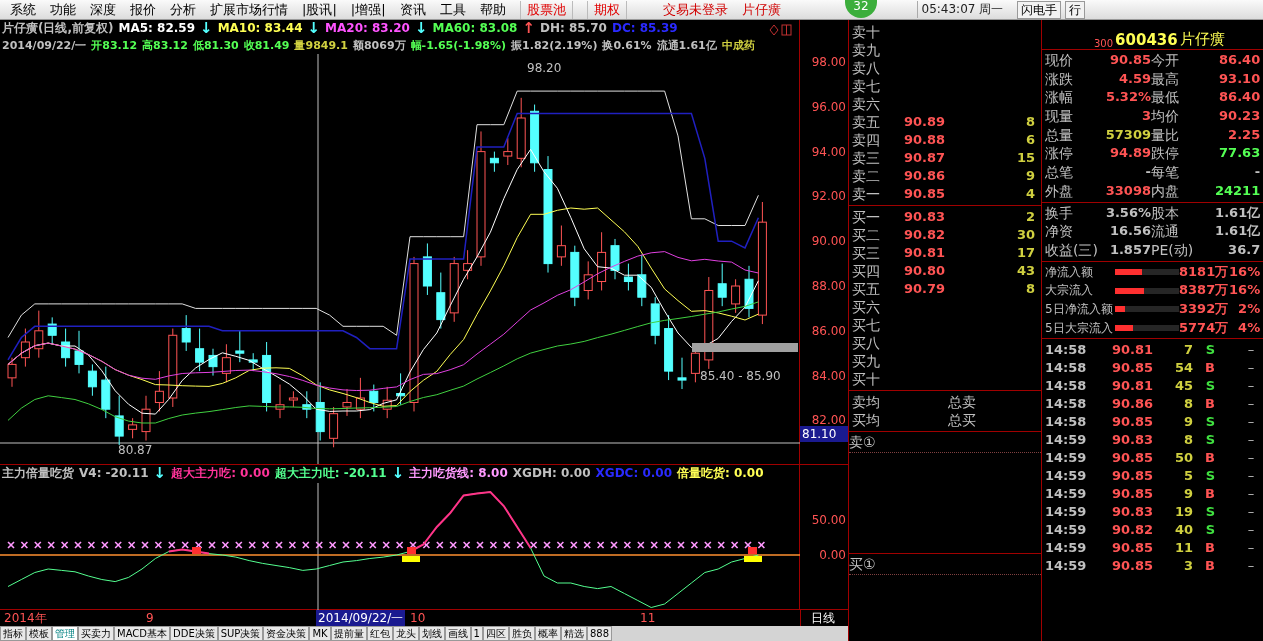 The height and width of the screenshot is (641, 1263). What do you see at coordinates (1129, 249) in the screenshot?
I see `quote-value: 1.857` at bounding box center [1129, 249].